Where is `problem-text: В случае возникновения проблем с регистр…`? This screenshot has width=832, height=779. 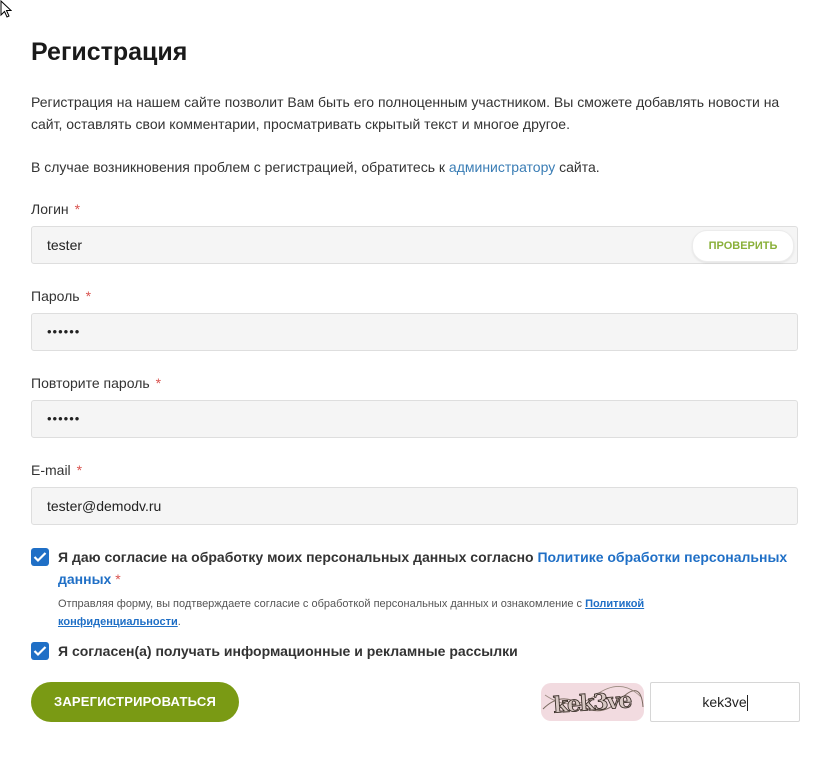
problem-text: В случае возникновения проблем с регистр… is located at coordinates (315, 167).